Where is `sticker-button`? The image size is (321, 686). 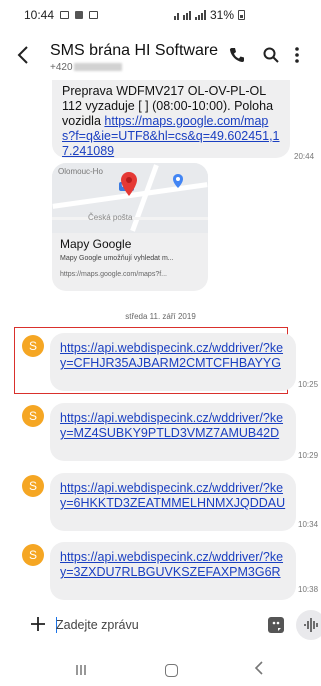 sticker-button is located at coordinates (276, 625).